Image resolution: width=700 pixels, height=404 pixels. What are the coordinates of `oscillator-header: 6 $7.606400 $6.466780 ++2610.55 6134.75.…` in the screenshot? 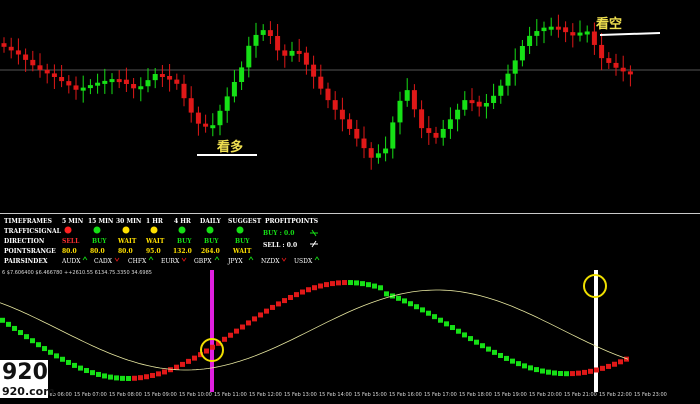 It's located at (77, 273).